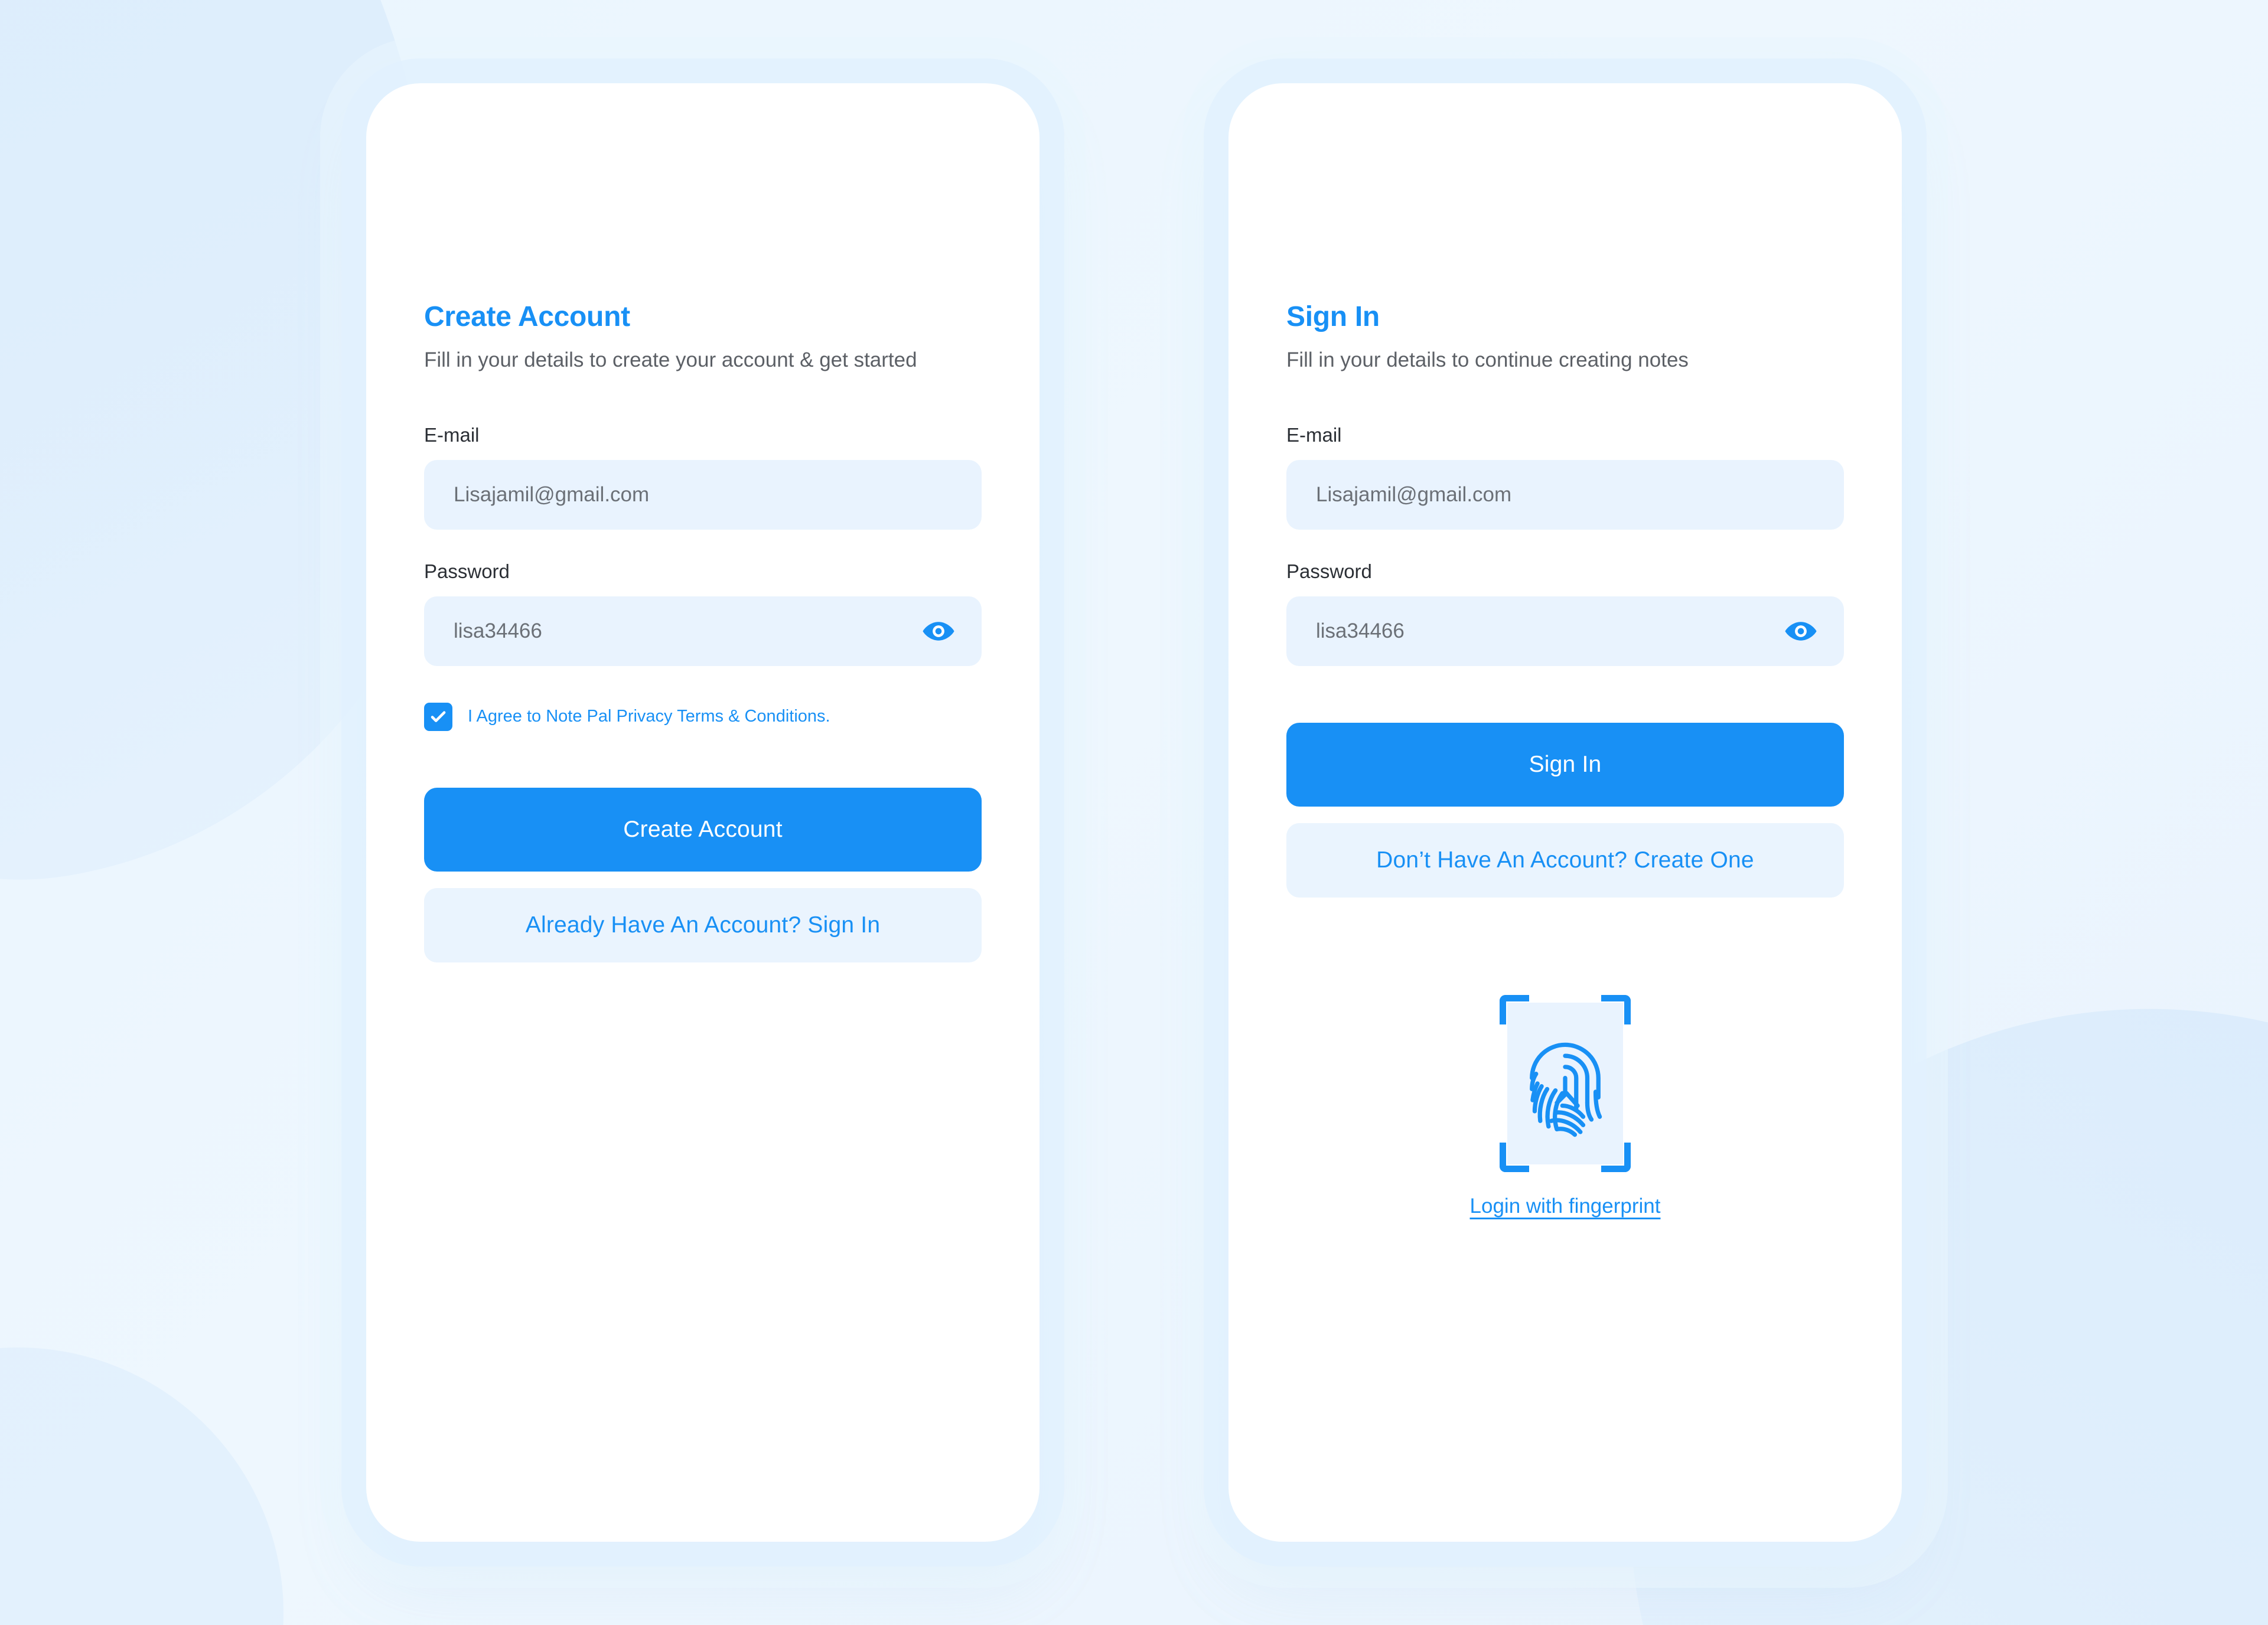  I want to click on go-to-create-account-button: Don’t Have An Account? Create One, so click(1565, 860).